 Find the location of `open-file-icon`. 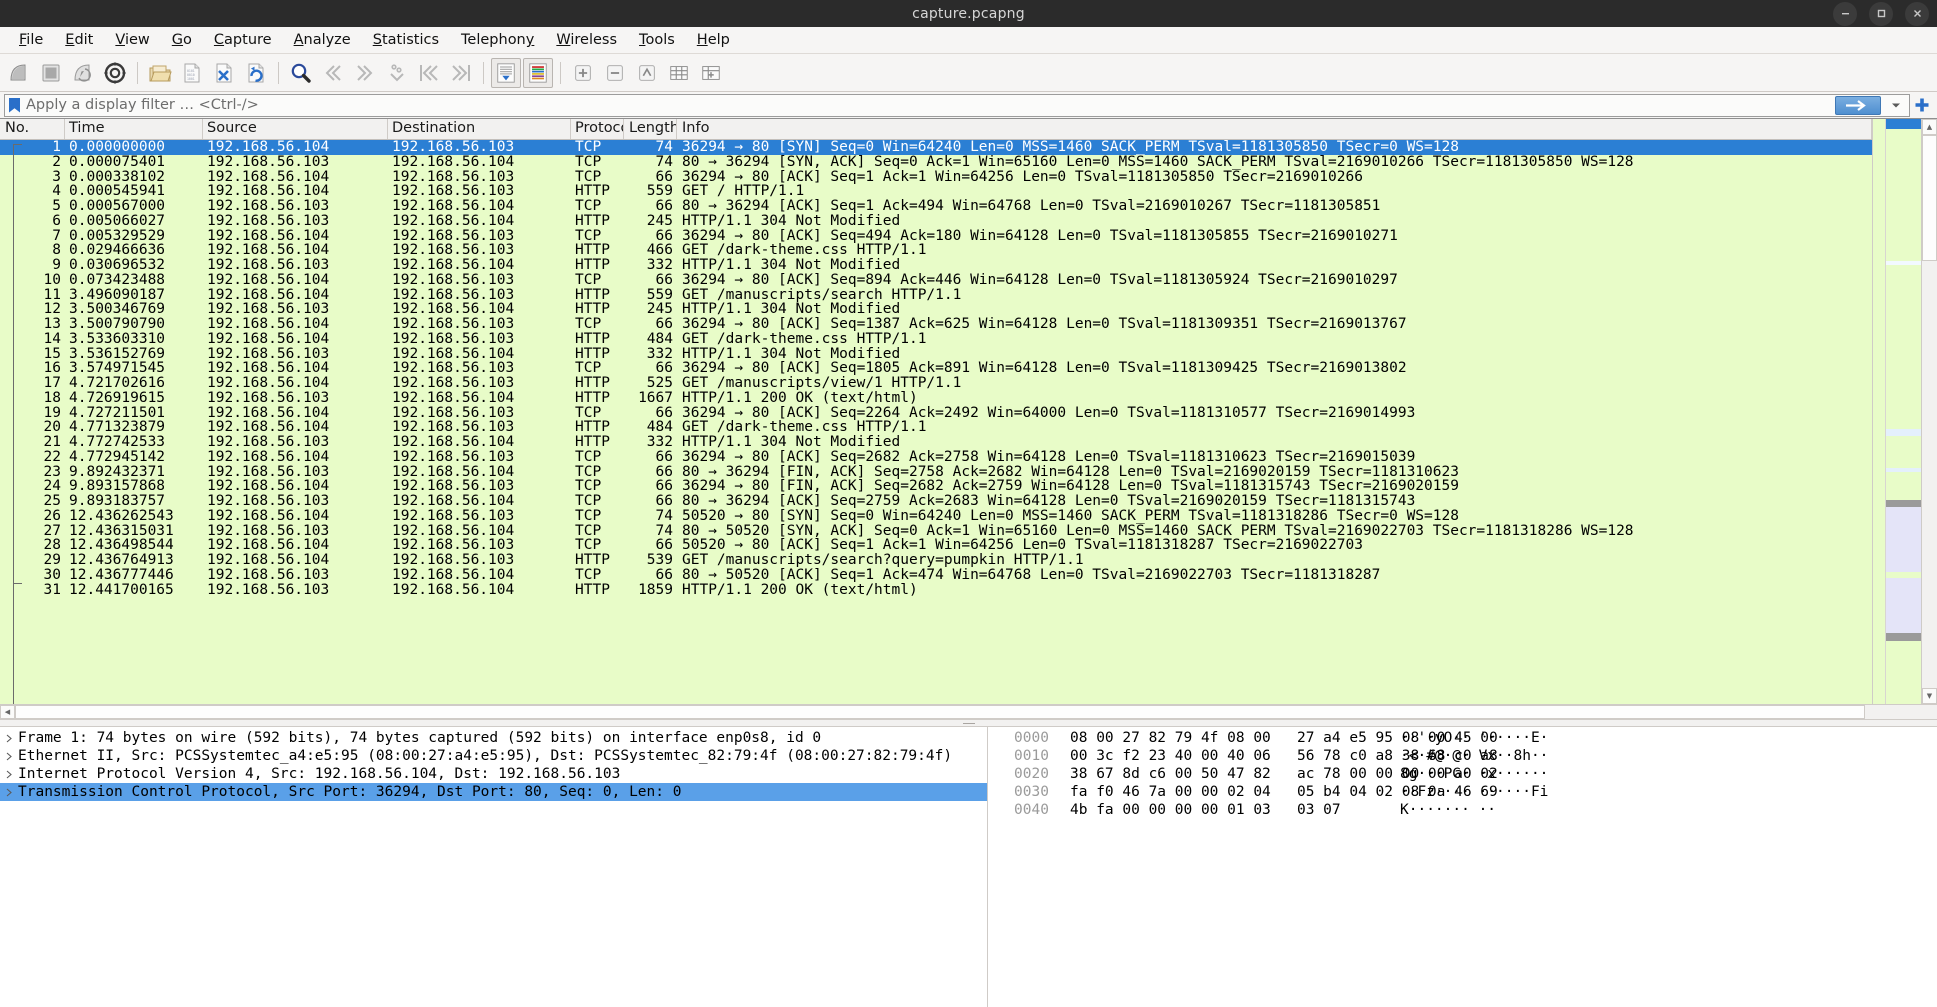

open-file-icon is located at coordinates (160, 73).